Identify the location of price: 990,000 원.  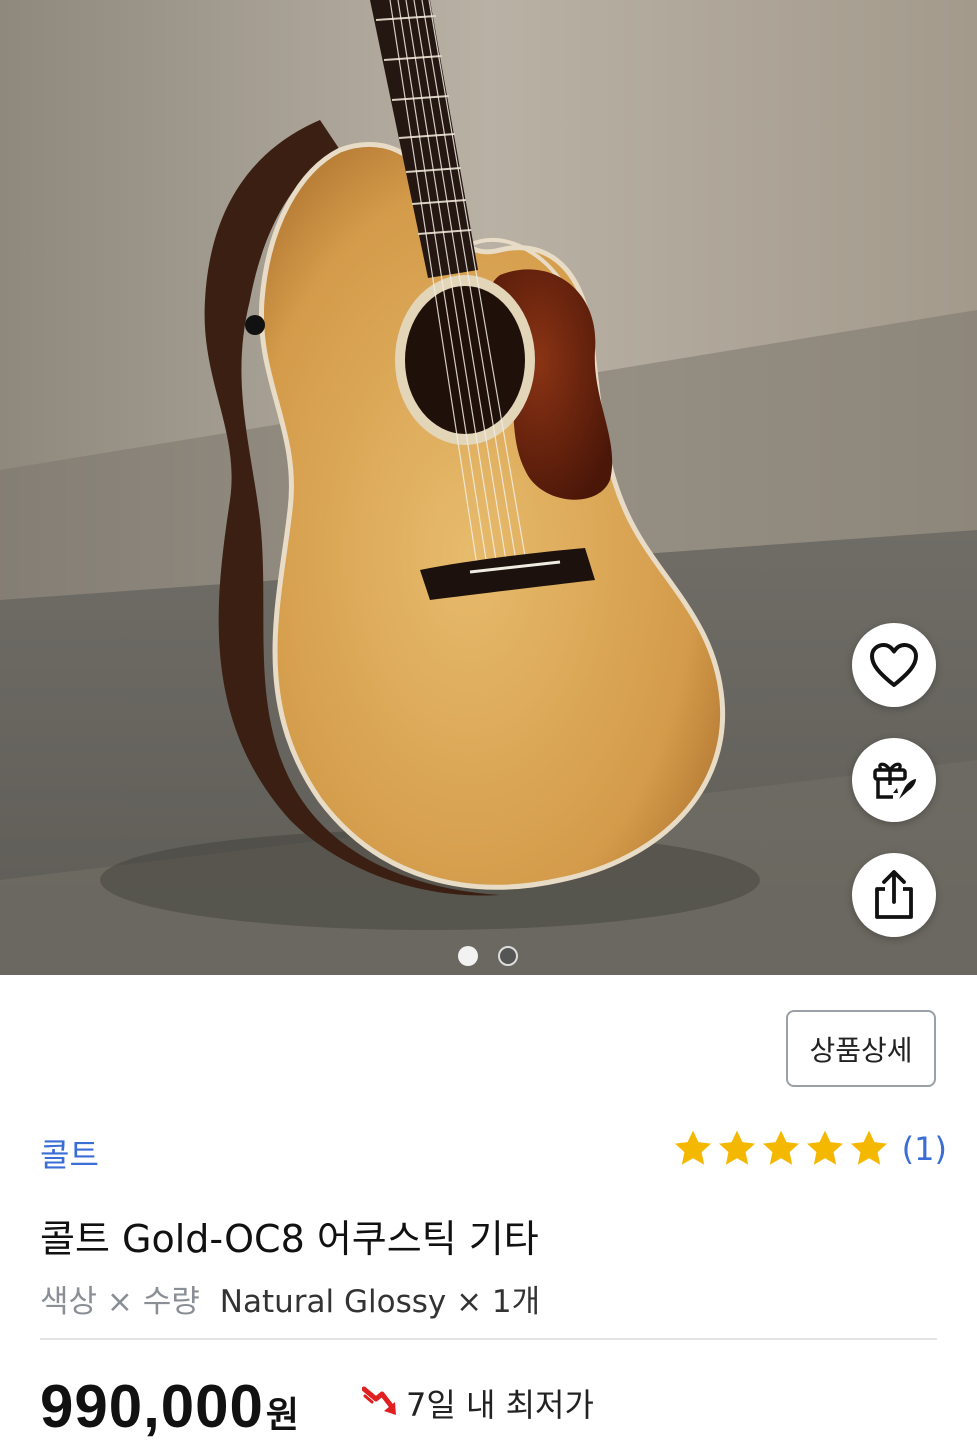
(169, 1406).